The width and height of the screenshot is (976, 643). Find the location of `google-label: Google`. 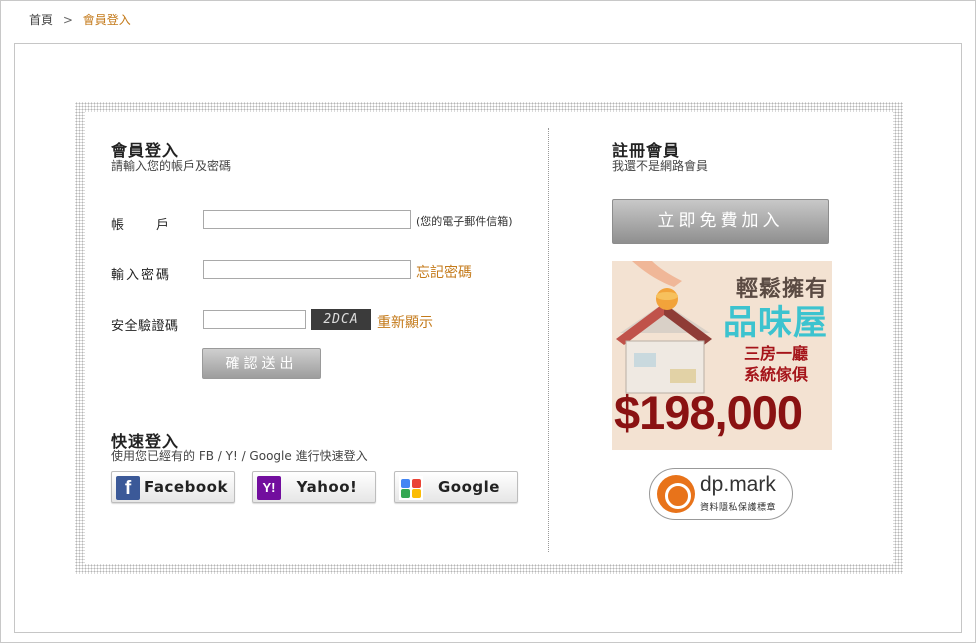

google-label: Google is located at coordinates (469, 487).